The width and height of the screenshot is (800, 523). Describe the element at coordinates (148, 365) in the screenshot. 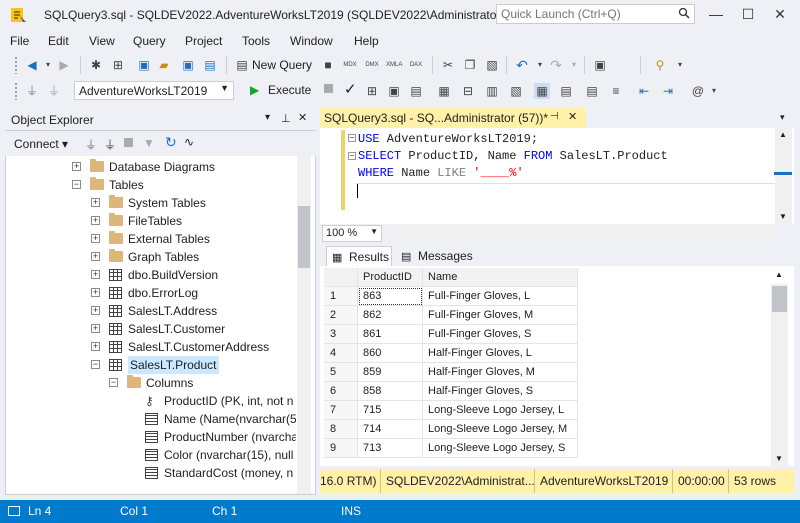

I see `tree-node: − SalesLT.Product` at that location.